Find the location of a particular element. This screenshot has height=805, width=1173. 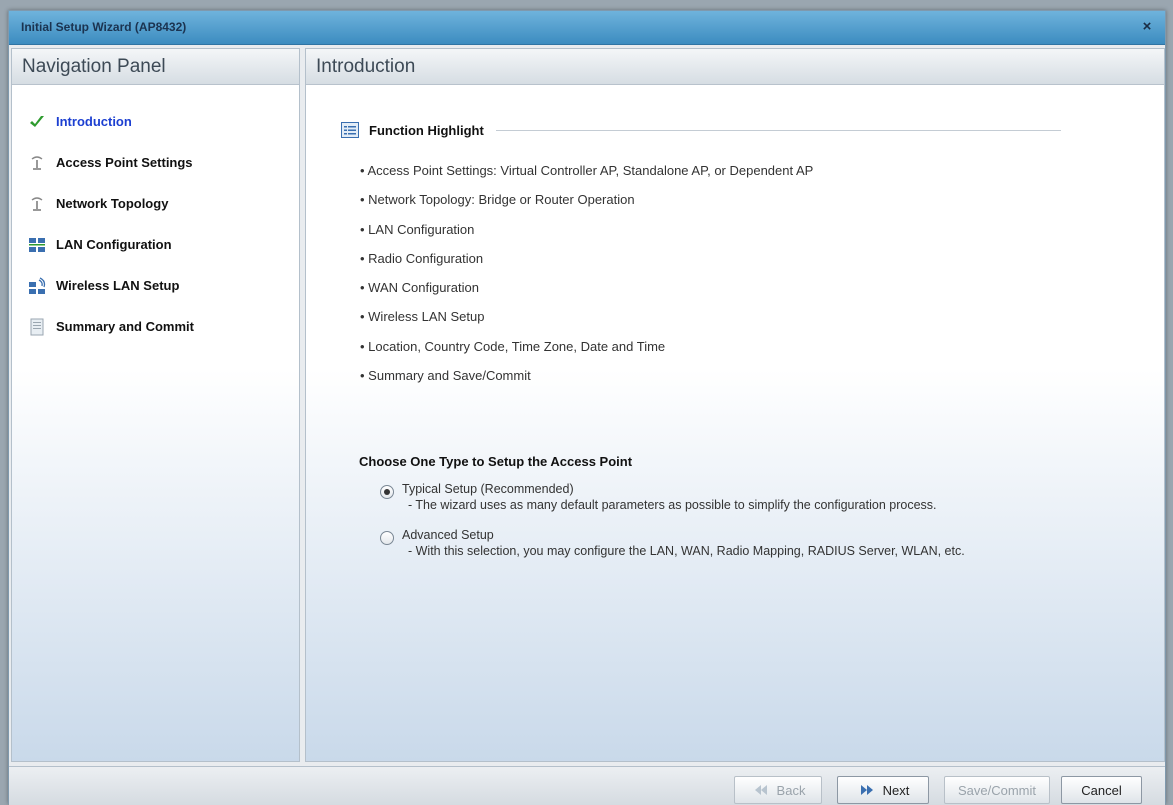

wireless-lan-icon is located at coordinates (37, 285).